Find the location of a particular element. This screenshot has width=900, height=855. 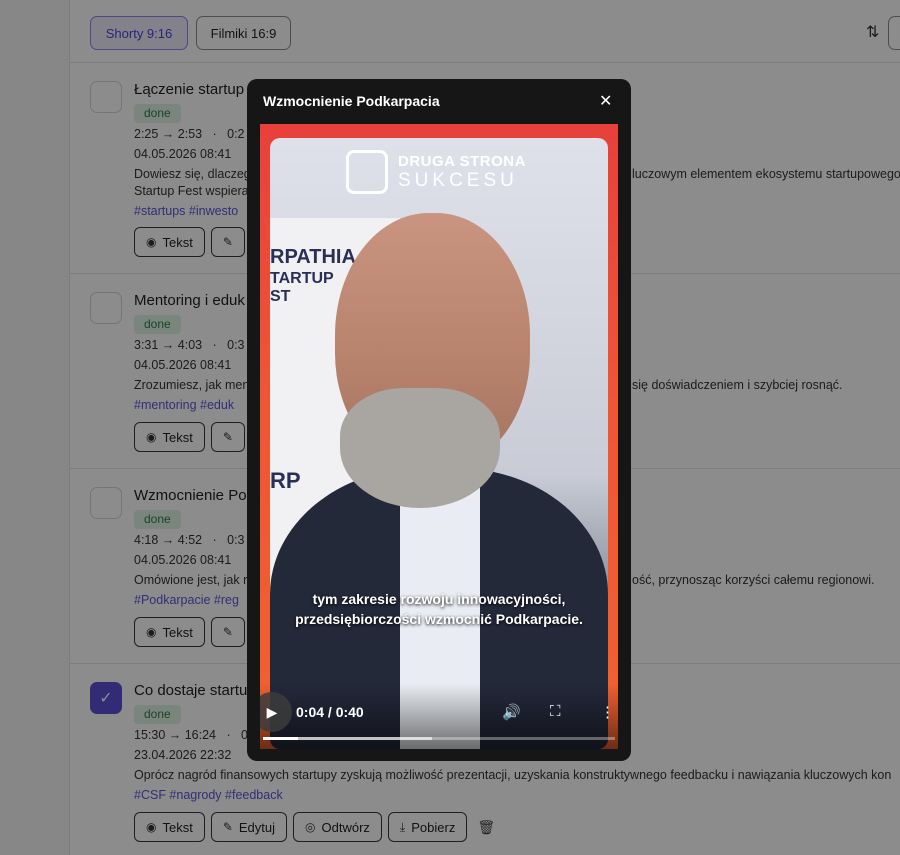

banner-text: RPATHIA is located at coordinates (313, 257).